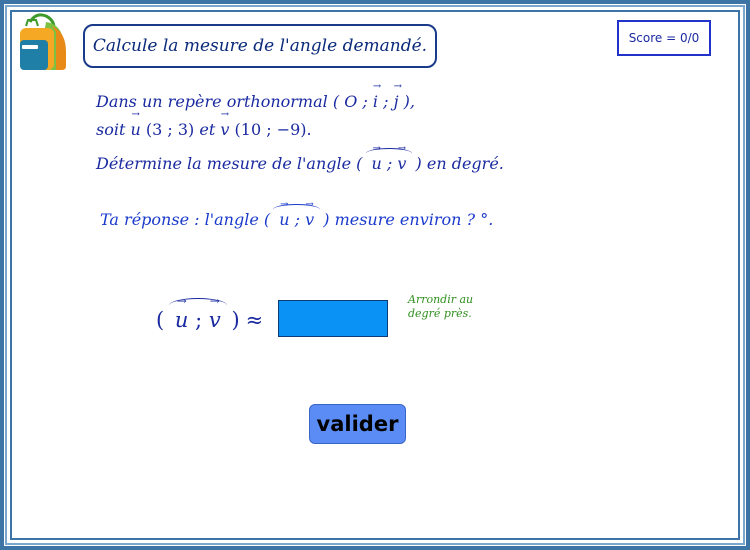 The width and height of the screenshot is (750, 550). Describe the element at coordinates (182, 313) in the screenshot. I see `answer-vector-u: u` at that location.